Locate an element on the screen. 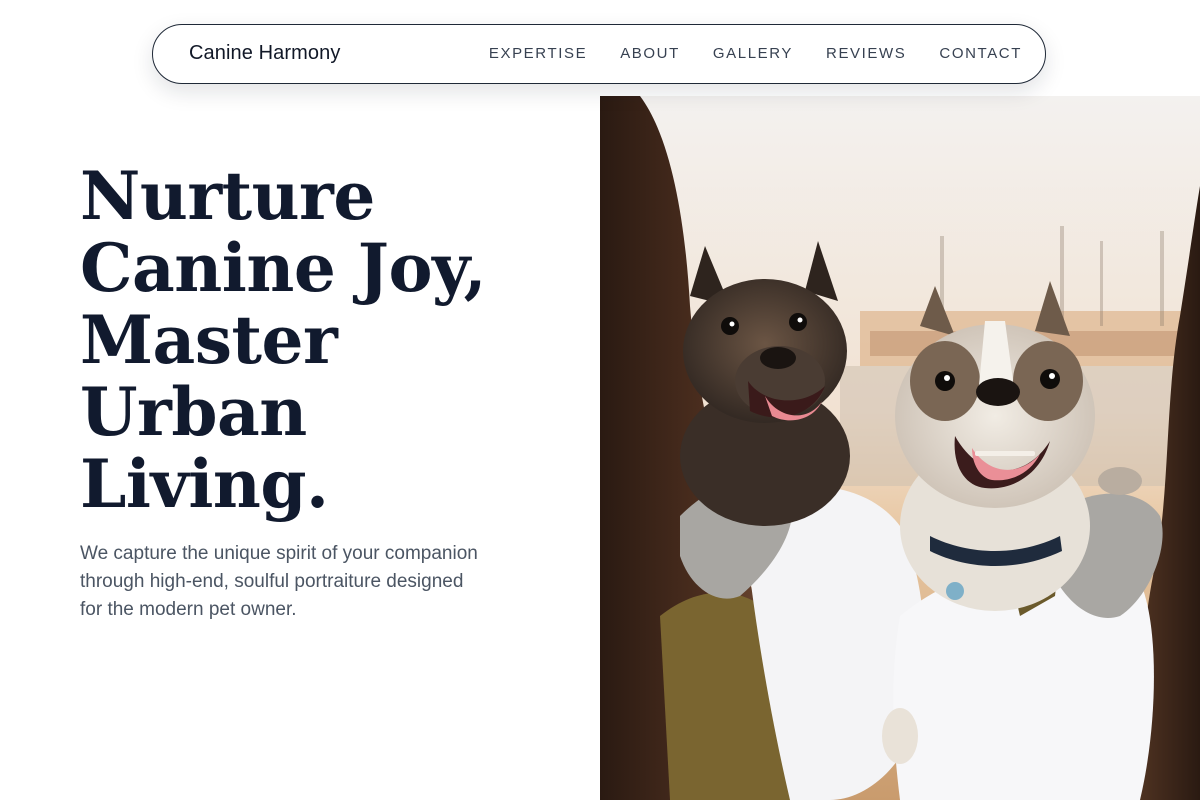 The height and width of the screenshot is (800, 1200). nav-links: EXPERTISE ABOUT GALLERY REVIEWS CONTACT is located at coordinates (755, 54).